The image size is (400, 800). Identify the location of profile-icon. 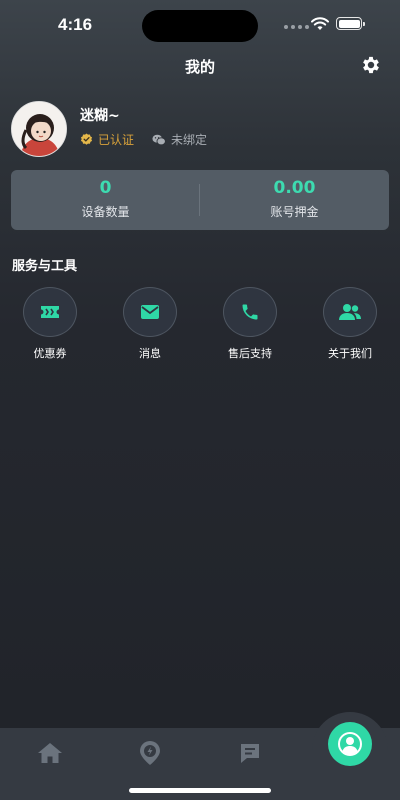
(350, 744).